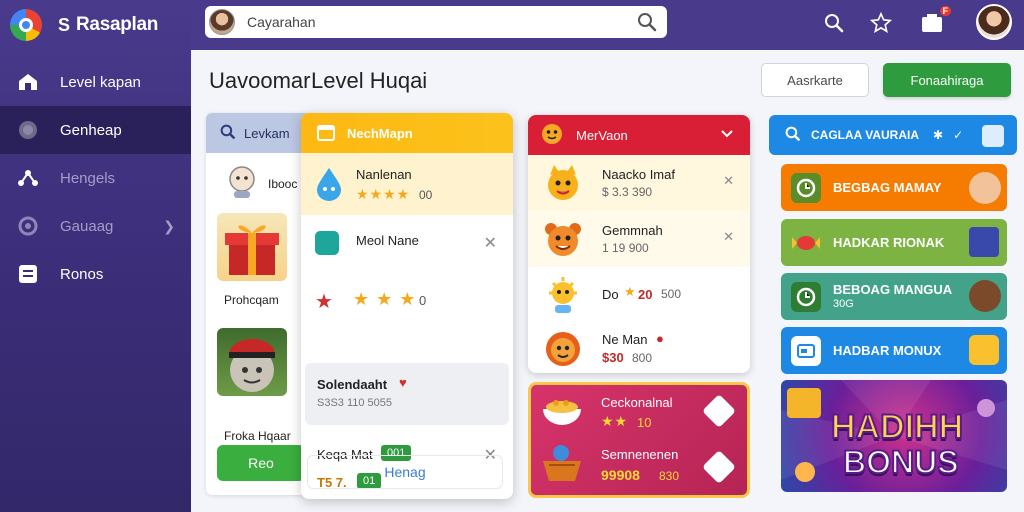 The width and height of the screenshot is (1024, 512). Describe the element at coordinates (938, 135) in the screenshot. I see `gear-icon: ✱` at that location.